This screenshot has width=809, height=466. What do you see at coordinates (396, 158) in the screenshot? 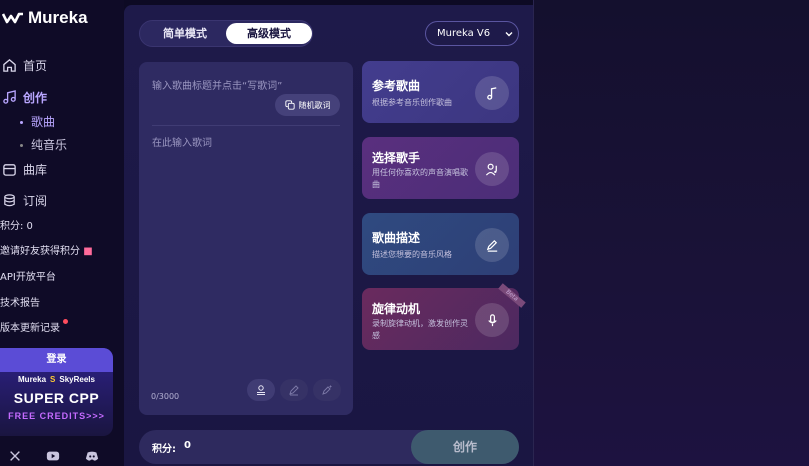
I see `card-select-singer-title: 选择歌手` at bounding box center [396, 158].